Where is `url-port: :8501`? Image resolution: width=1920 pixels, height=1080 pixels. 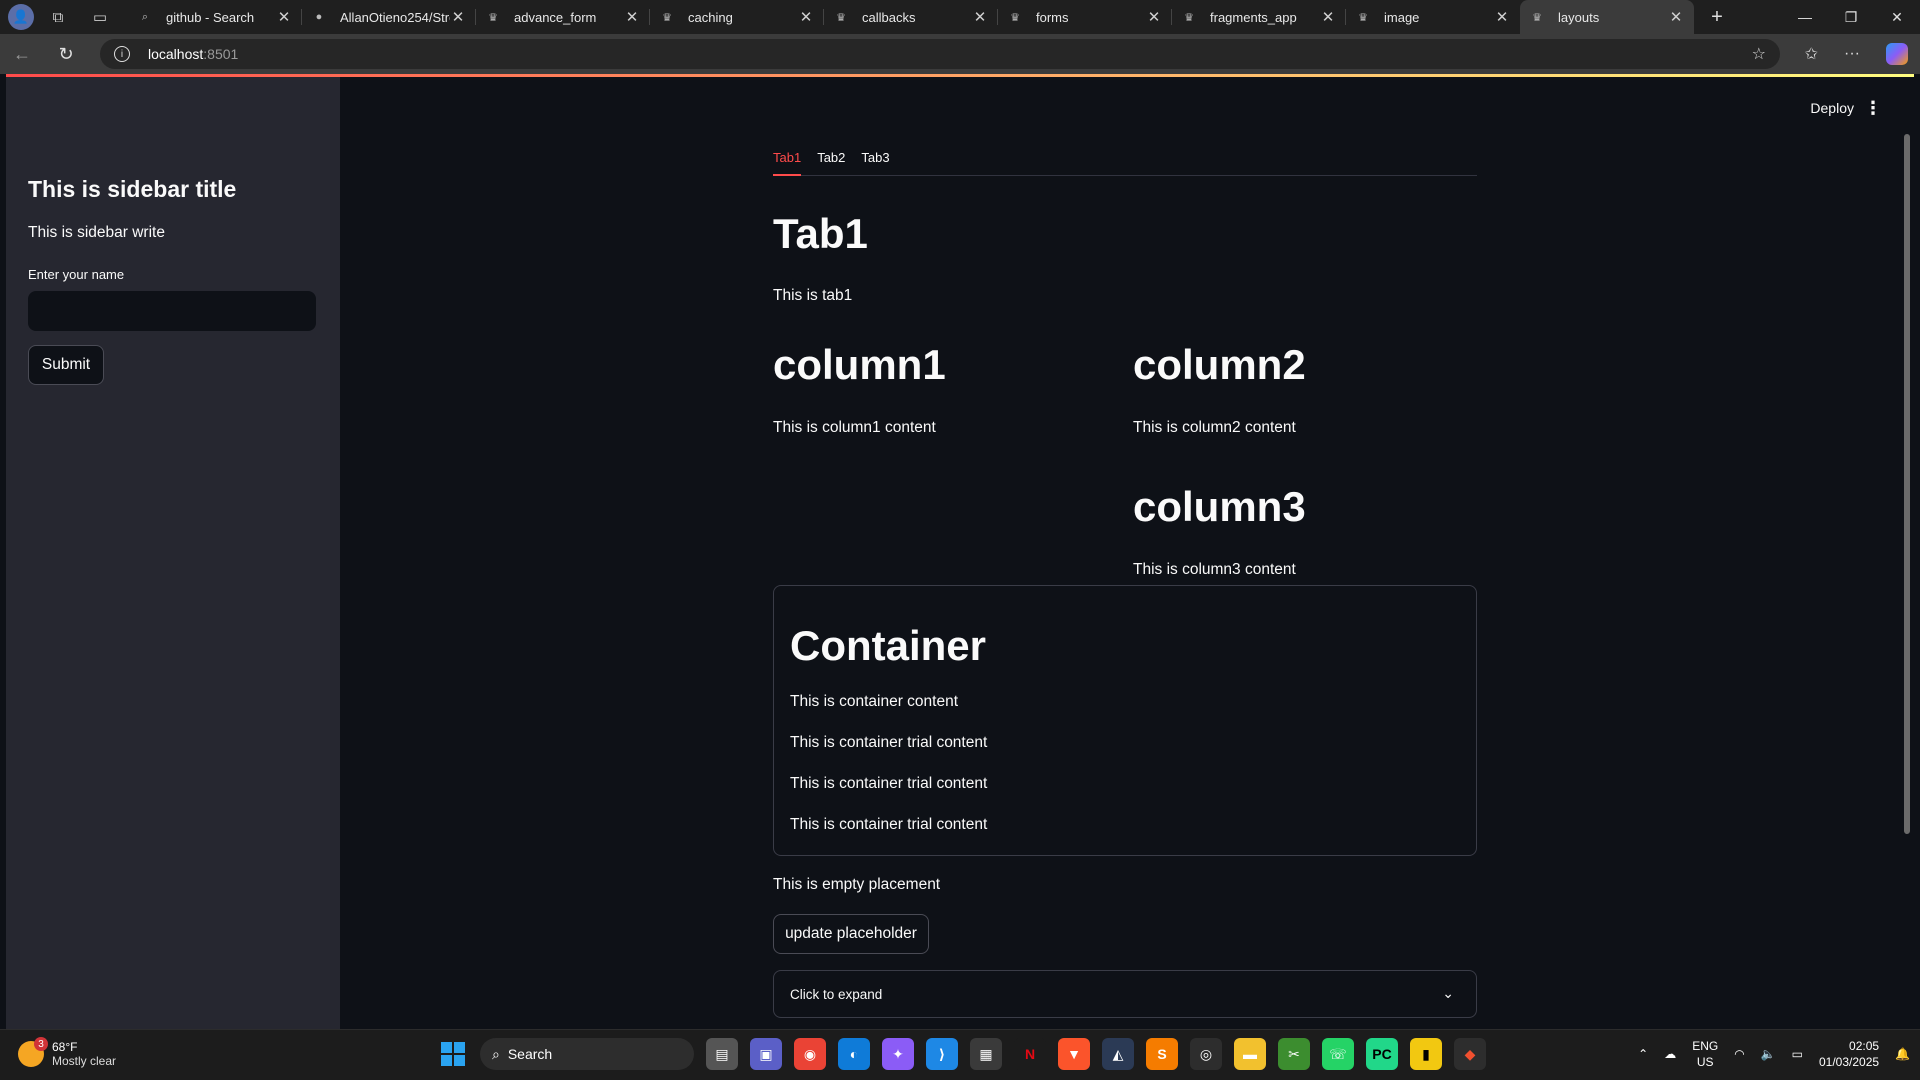 url-port: :8501 is located at coordinates (221, 54).